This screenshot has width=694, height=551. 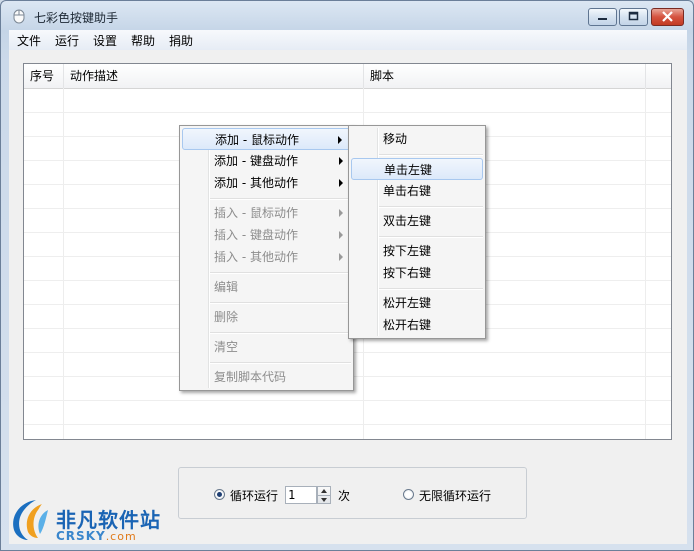 What do you see at coordinates (417, 303) in the screenshot?
I see `submenu-release-left: 松开左键` at bounding box center [417, 303].